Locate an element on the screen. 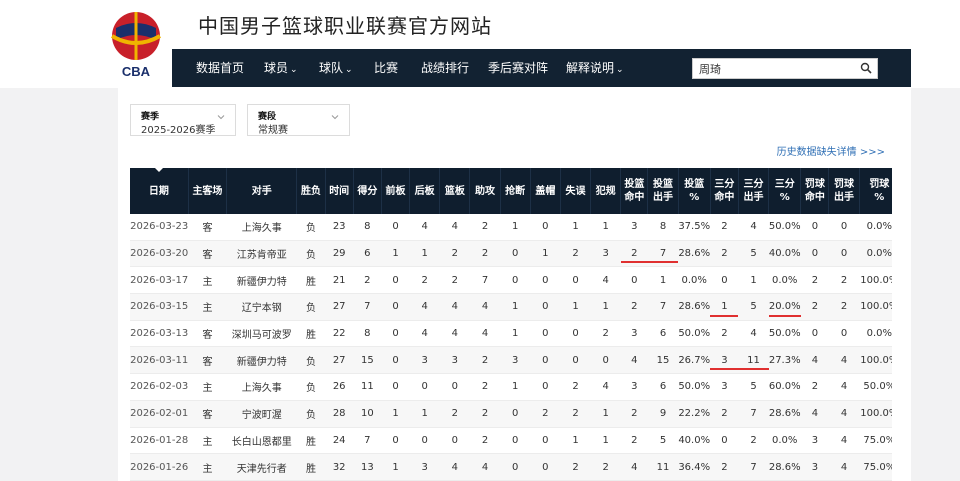 The width and height of the screenshot is (960, 481). stat-cell: 15 is located at coordinates (663, 360).